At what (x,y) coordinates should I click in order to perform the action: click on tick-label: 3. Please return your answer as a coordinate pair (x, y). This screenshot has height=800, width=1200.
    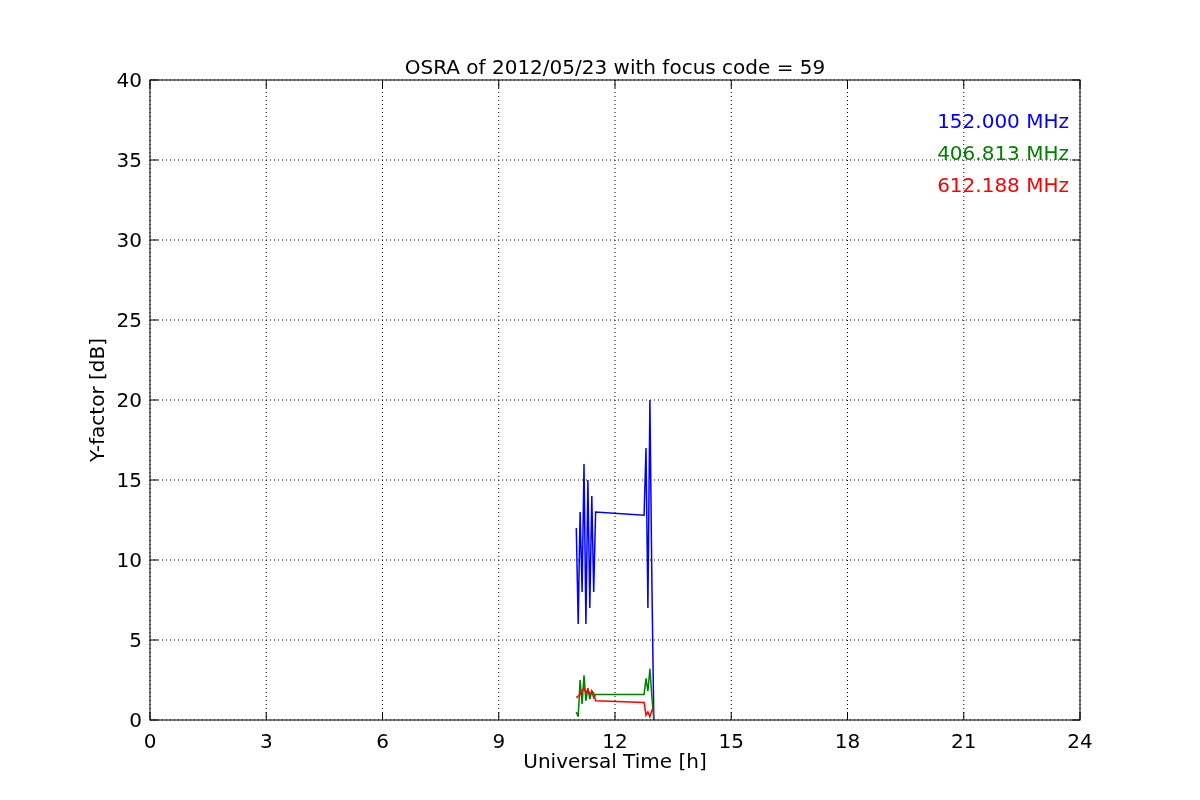
    Looking at the image, I should click on (266, 741).